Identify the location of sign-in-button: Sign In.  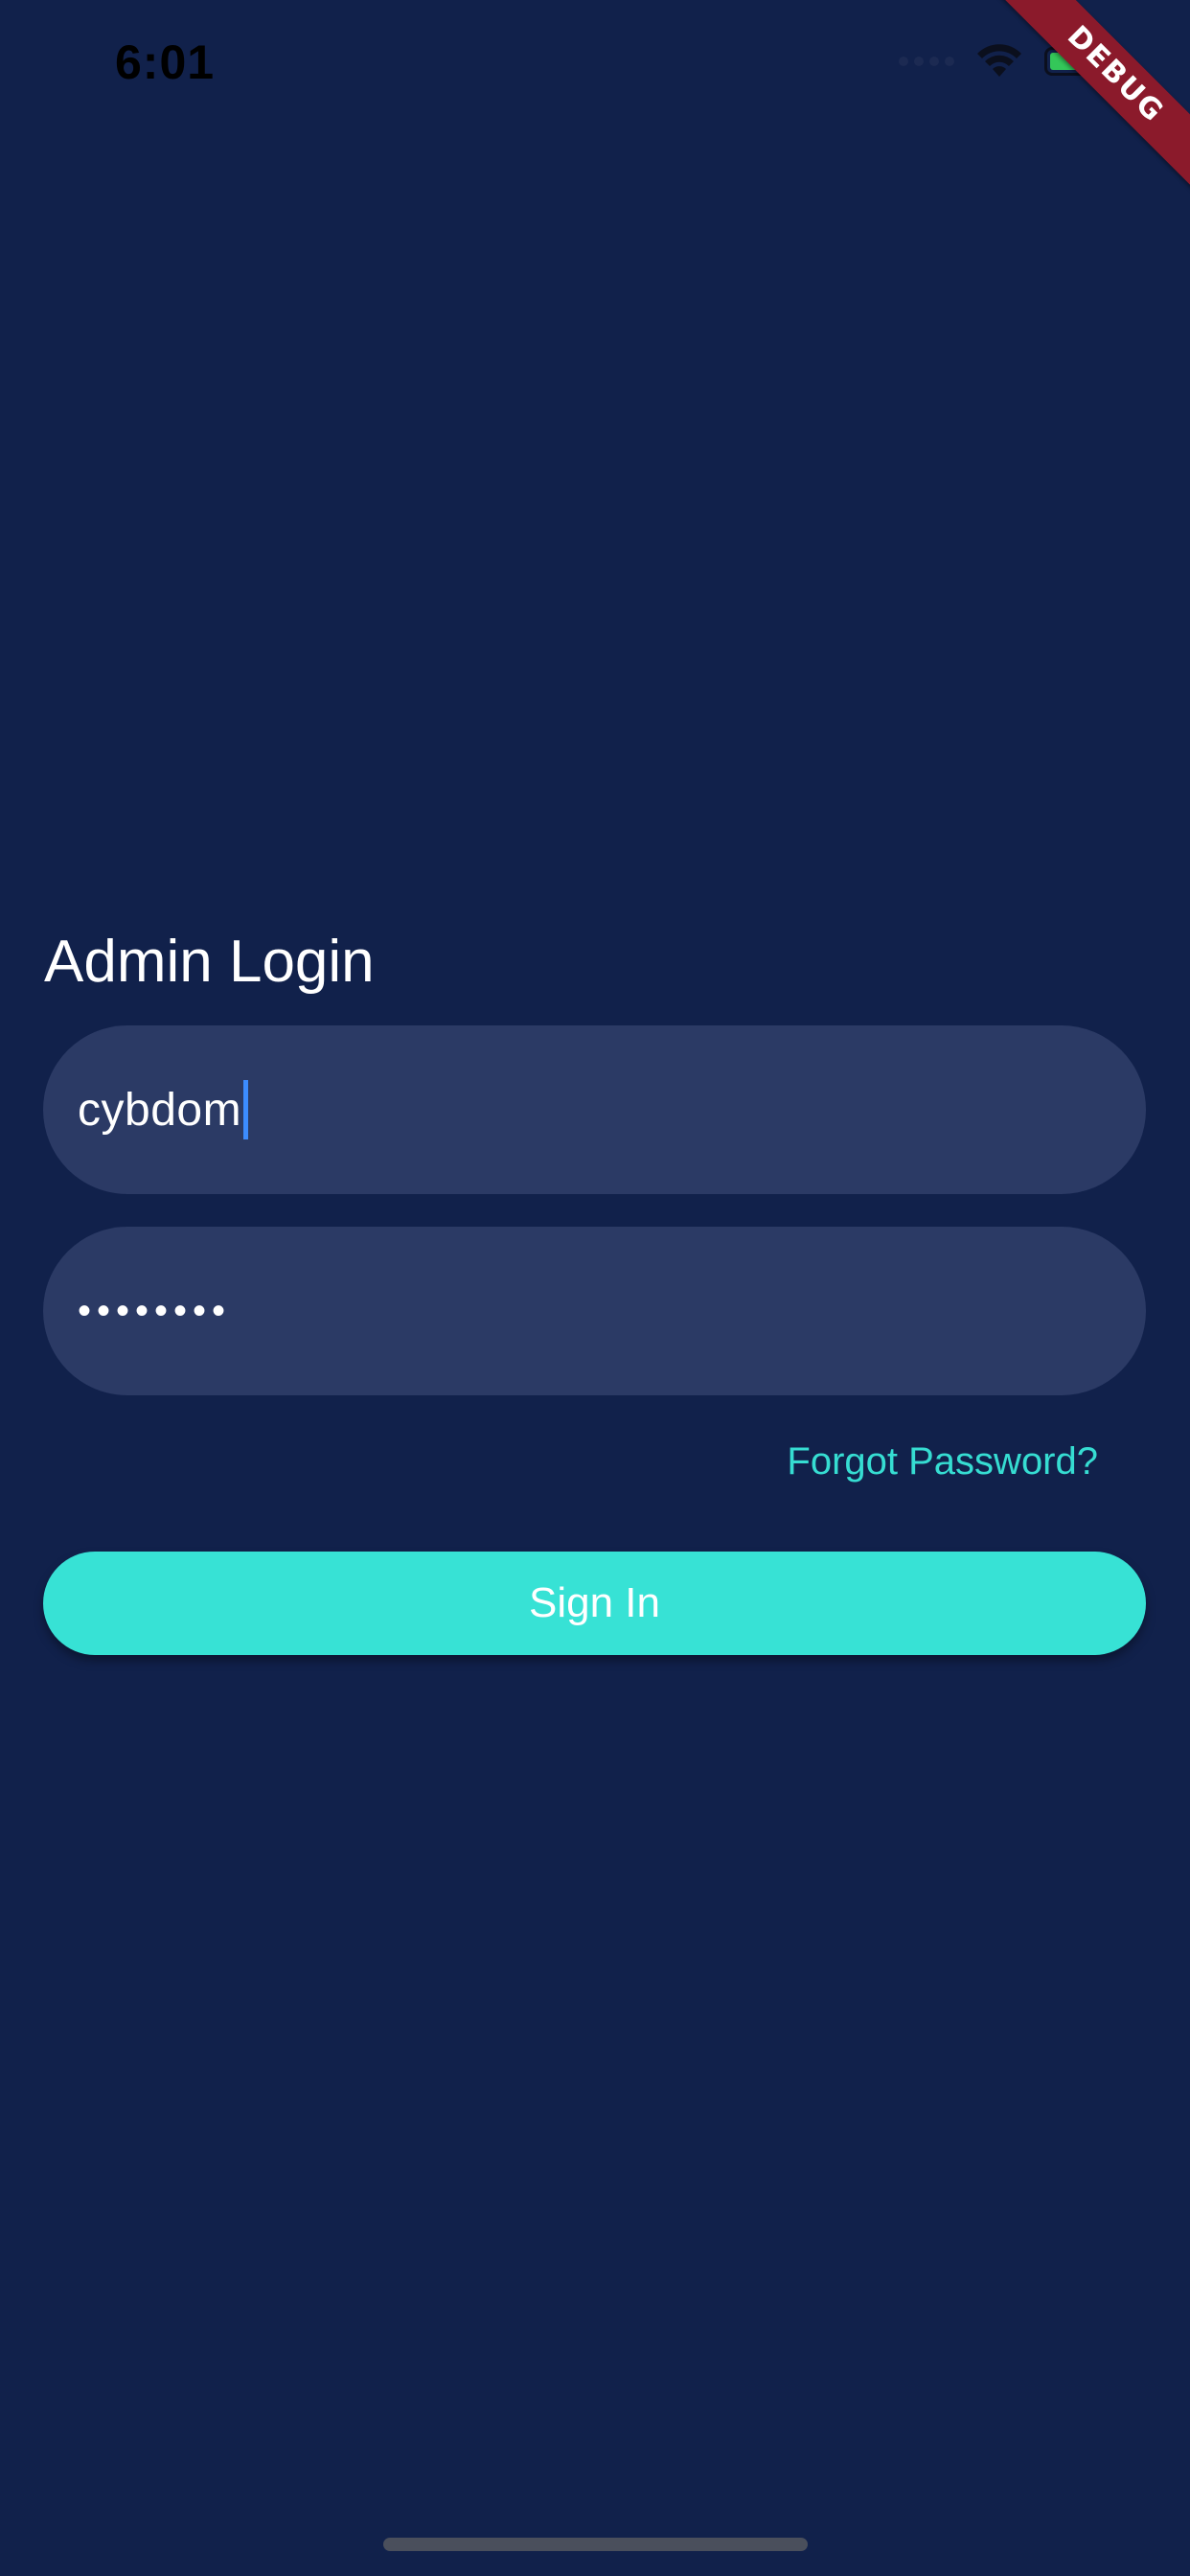
(594, 1603).